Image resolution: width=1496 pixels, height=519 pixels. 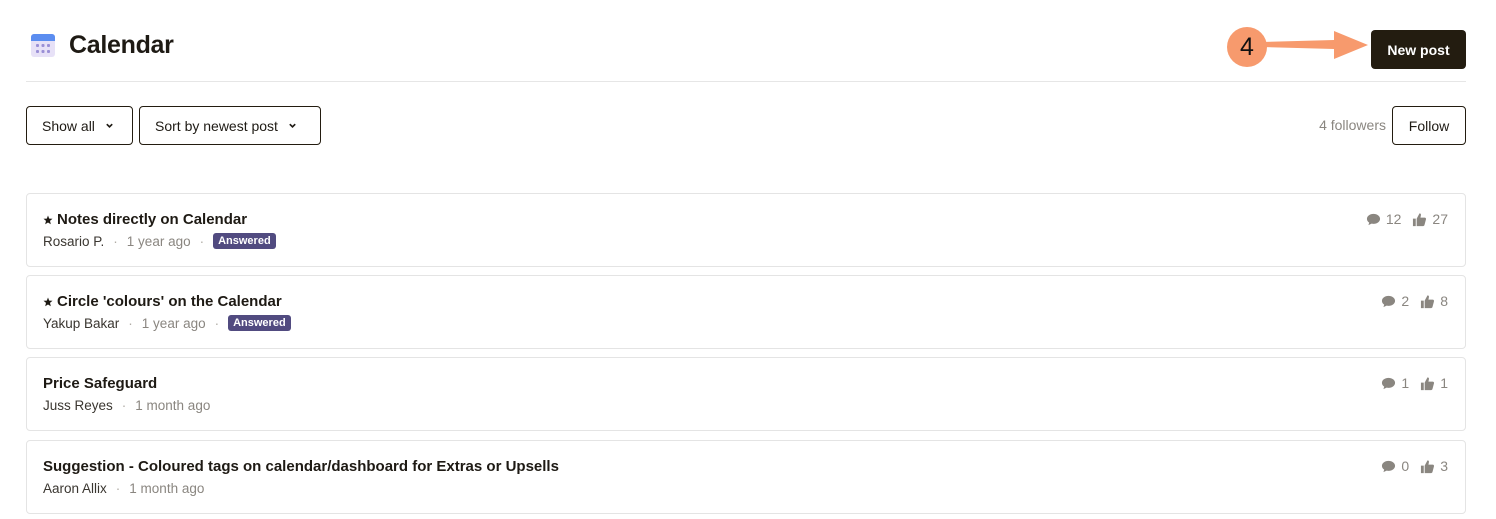 What do you see at coordinates (121, 45) in the screenshot?
I see `page-title: Calendar` at bounding box center [121, 45].